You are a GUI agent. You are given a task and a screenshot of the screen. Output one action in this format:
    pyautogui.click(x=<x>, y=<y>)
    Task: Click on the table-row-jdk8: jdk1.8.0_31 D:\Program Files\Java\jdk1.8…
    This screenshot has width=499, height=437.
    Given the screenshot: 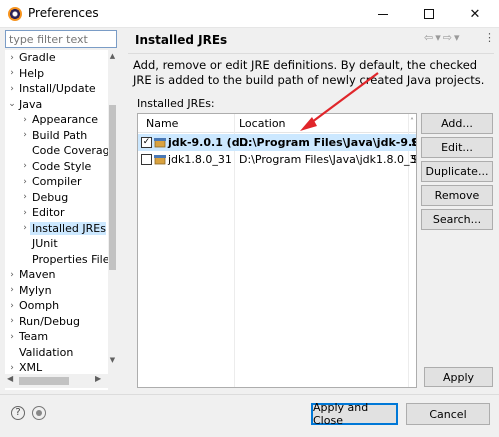 What is the action you would take?
    pyautogui.click(x=277, y=159)
    